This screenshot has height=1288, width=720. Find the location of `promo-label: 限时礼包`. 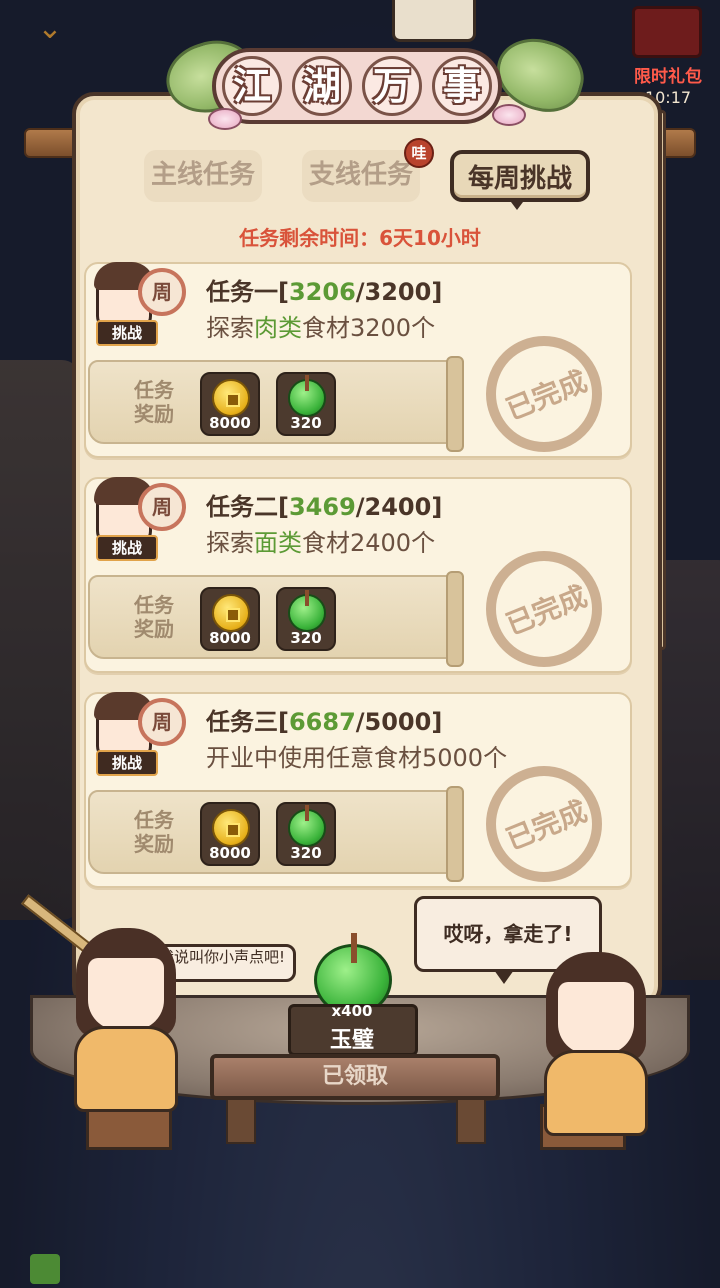

promo-label: 限时礼包 is located at coordinates (668, 77).